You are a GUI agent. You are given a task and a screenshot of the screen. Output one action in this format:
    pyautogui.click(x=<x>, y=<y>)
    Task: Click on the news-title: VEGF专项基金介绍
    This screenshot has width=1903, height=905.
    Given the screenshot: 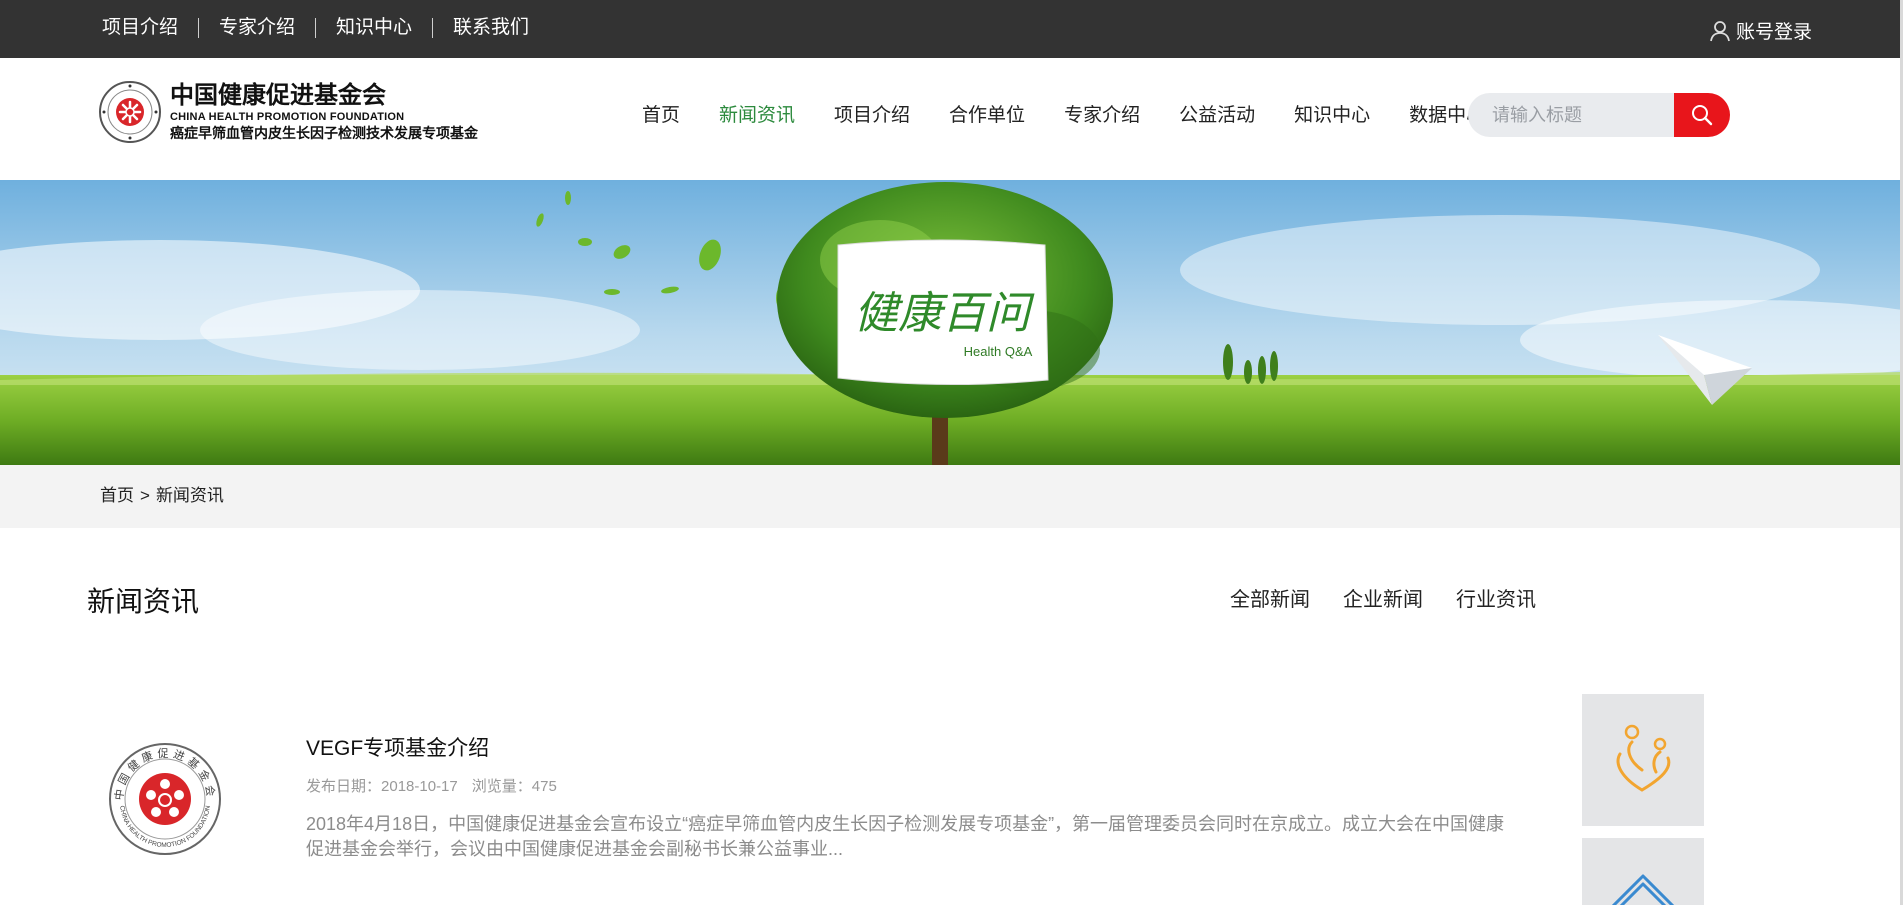 What is the action you would take?
    pyautogui.click(x=397, y=749)
    